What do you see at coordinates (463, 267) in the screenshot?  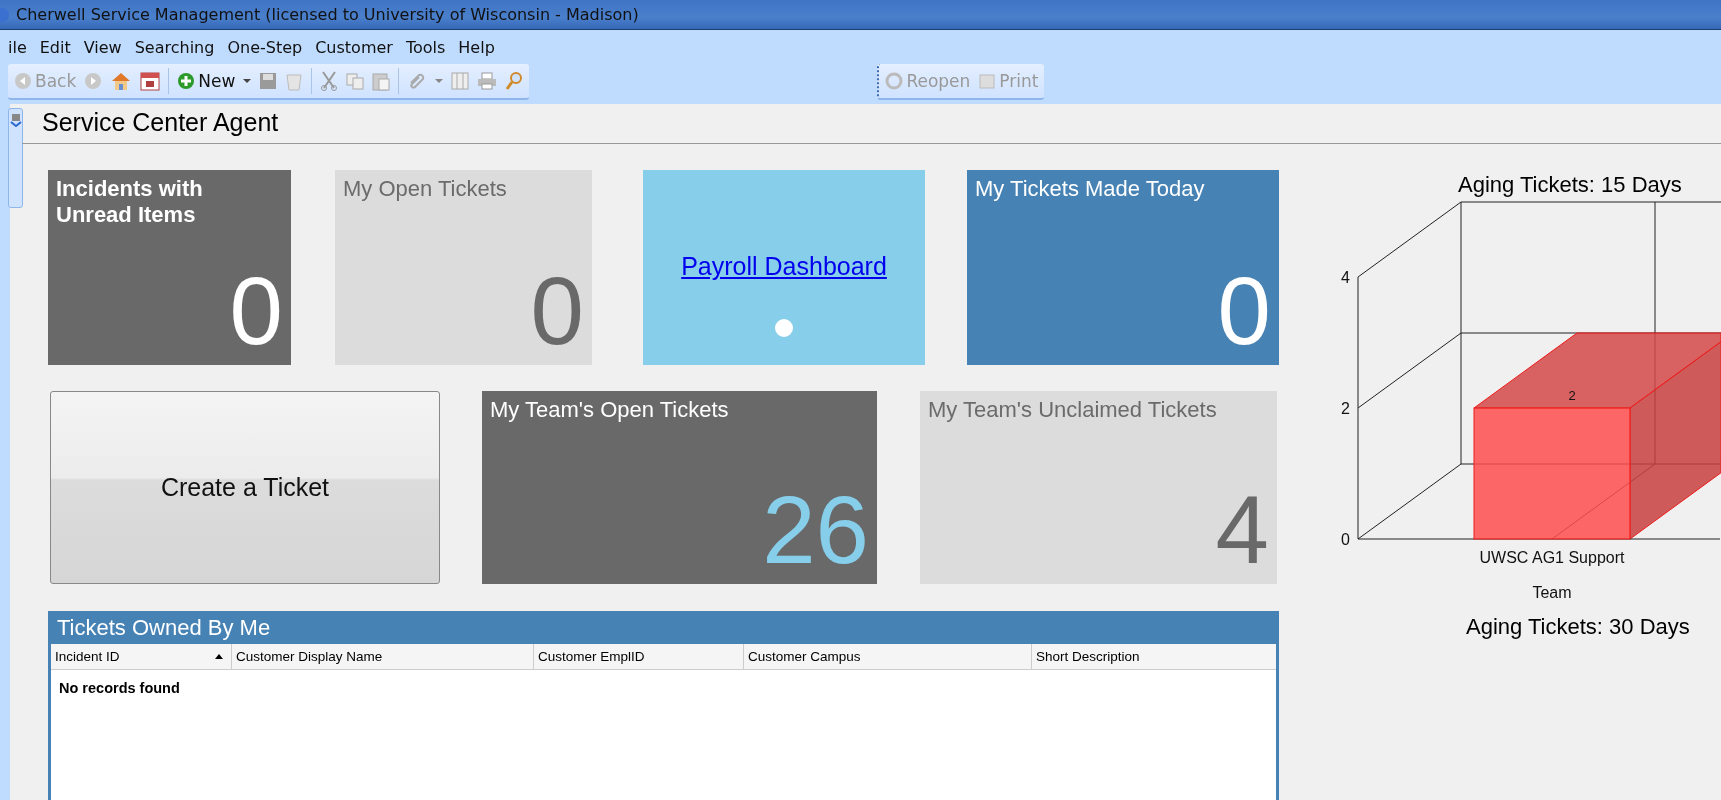 I see `dashboard-tile: My Open Tickets 0` at bounding box center [463, 267].